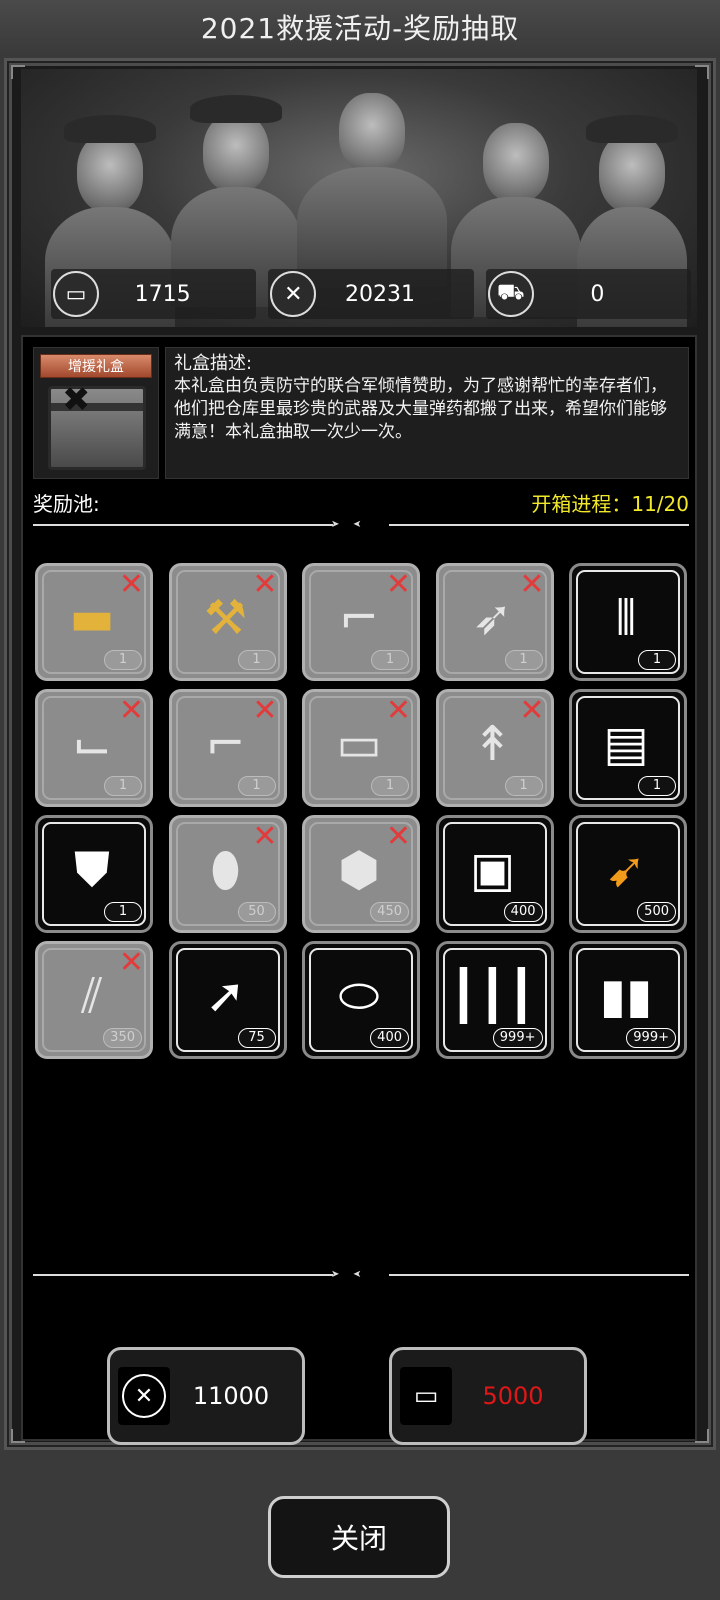 Image resolution: width=720 pixels, height=1600 pixels. Describe the element at coordinates (162, 294) in the screenshot. I see `card-count: 1715` at that location.